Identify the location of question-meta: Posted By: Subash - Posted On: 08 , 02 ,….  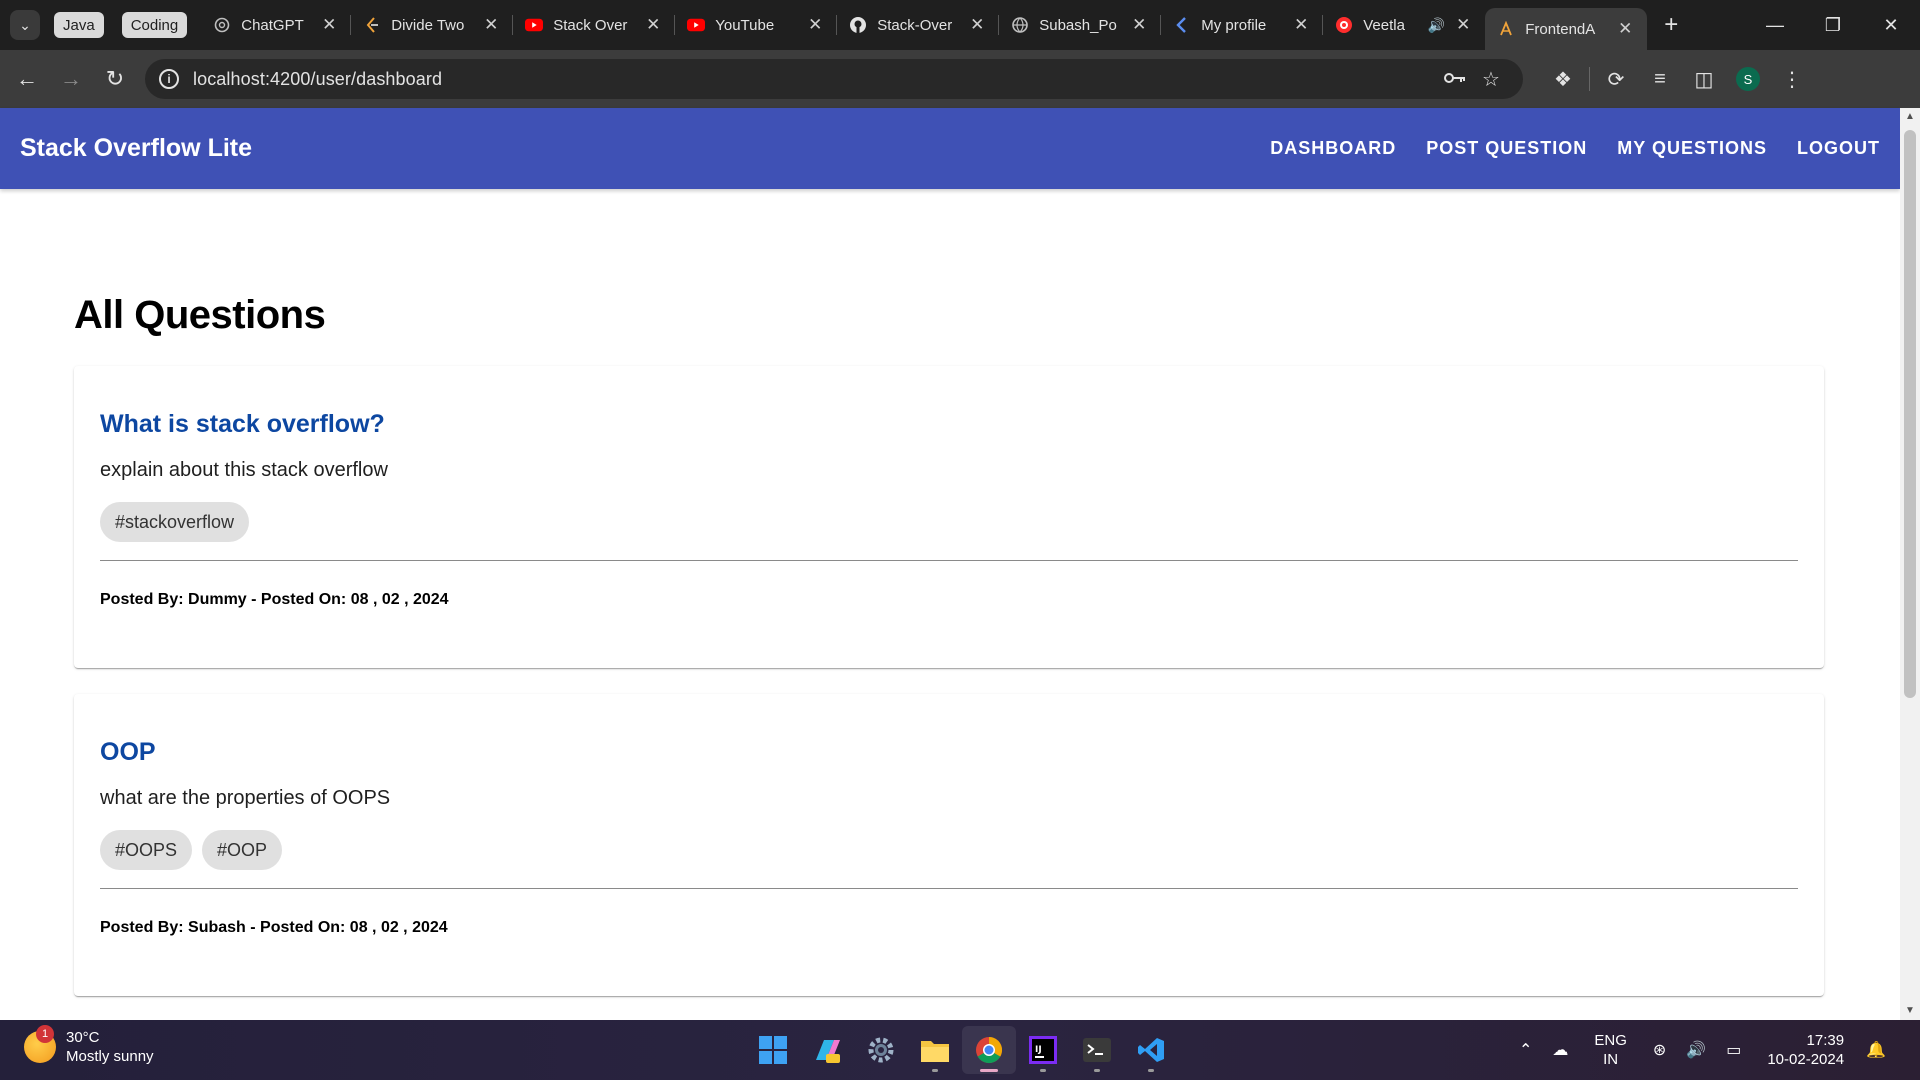
(274, 927).